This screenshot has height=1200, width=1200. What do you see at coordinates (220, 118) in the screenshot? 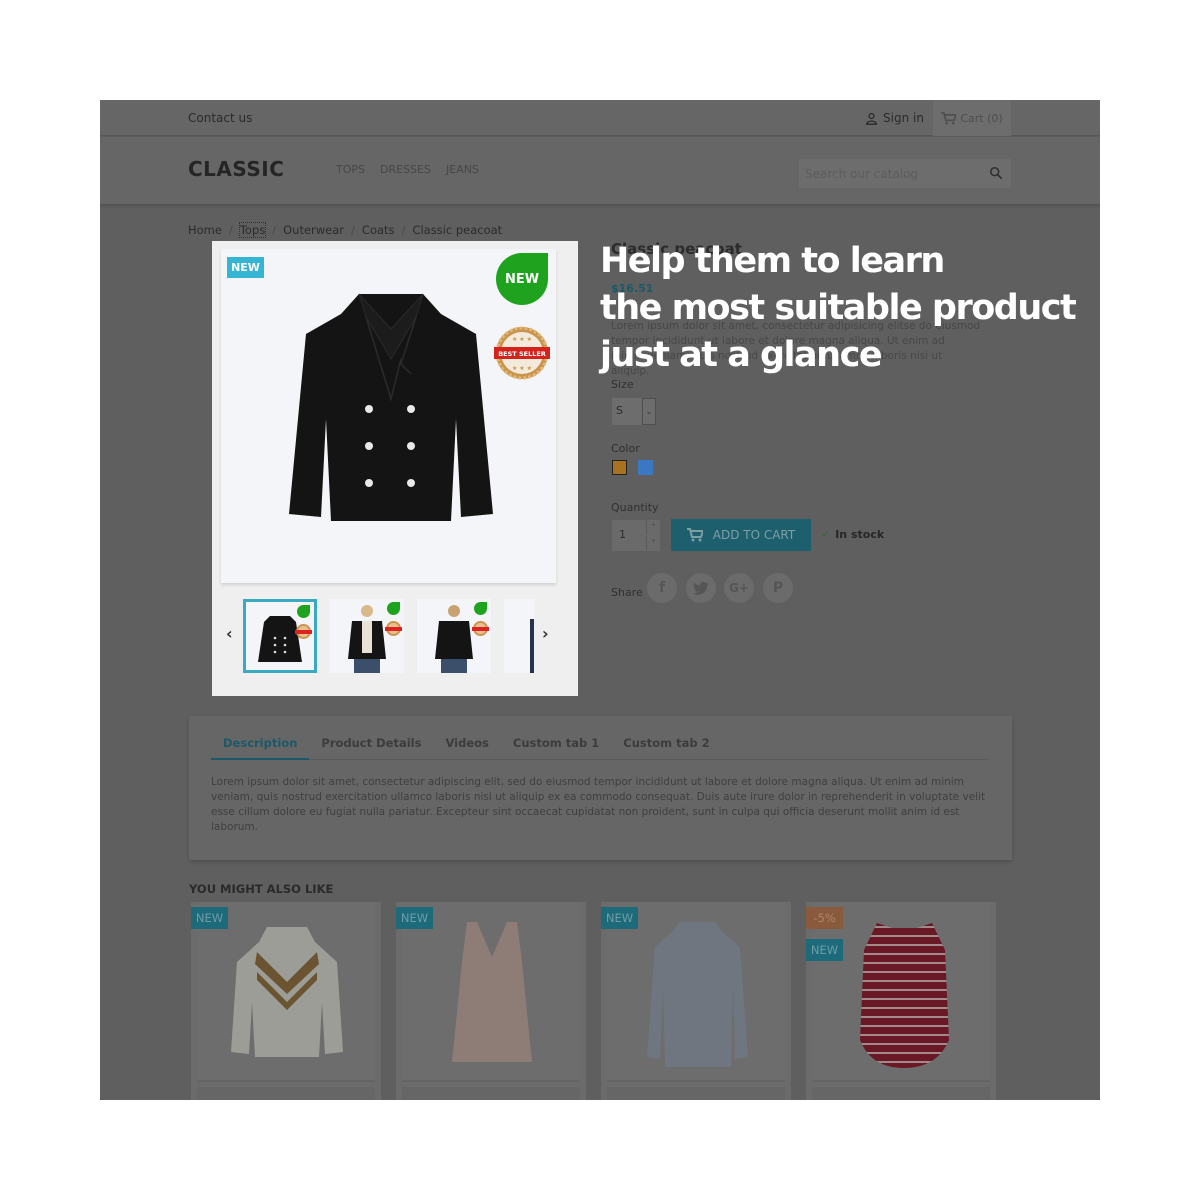
I see `contact-us-link: Contact us` at bounding box center [220, 118].